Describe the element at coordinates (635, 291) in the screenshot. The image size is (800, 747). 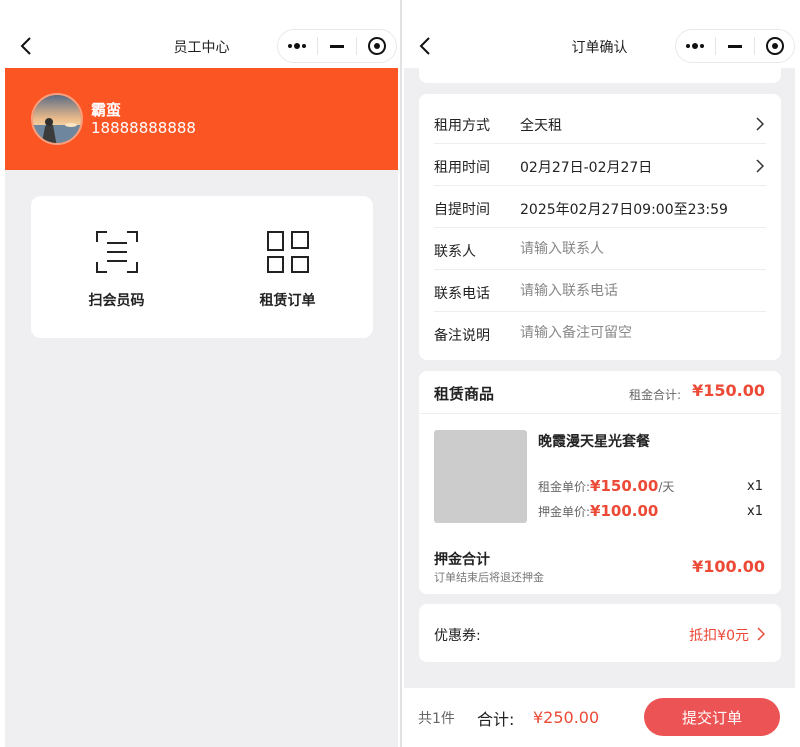
I see `contact-phone-input` at that location.